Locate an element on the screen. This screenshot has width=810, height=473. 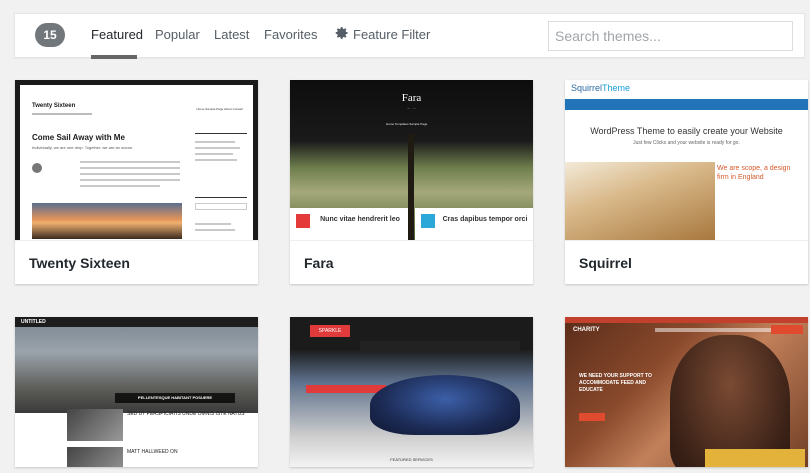
preview-side-text: We are scope, a design firm in England is located at coordinates (754, 173).